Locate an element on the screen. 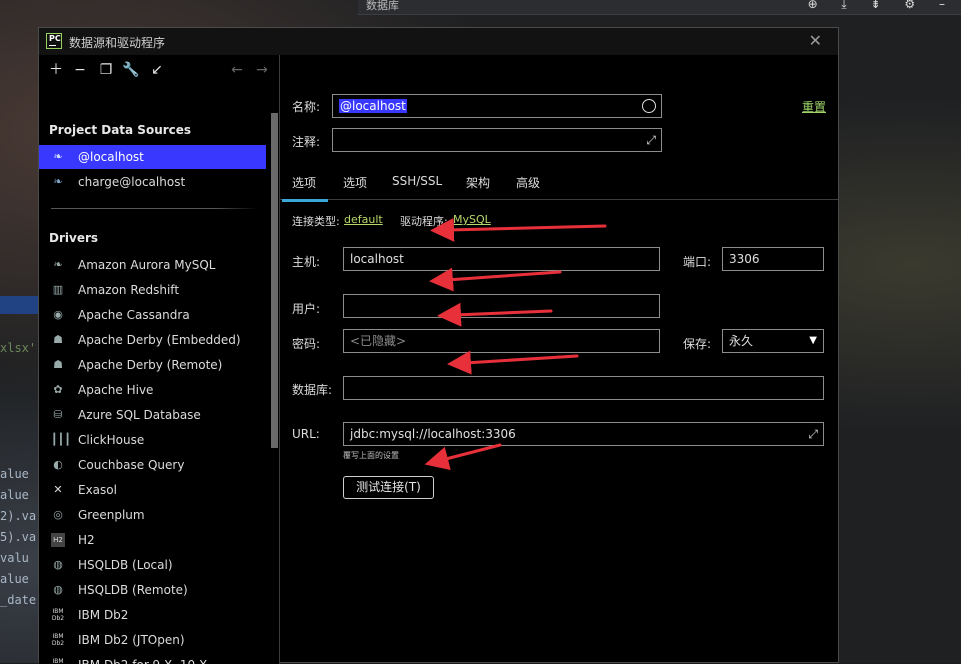 Image resolution: width=961 pixels, height=664 pixels. data-sources-toolbar: ＋ − ❐ 🔧 ↙ ← → is located at coordinates (162, 71).